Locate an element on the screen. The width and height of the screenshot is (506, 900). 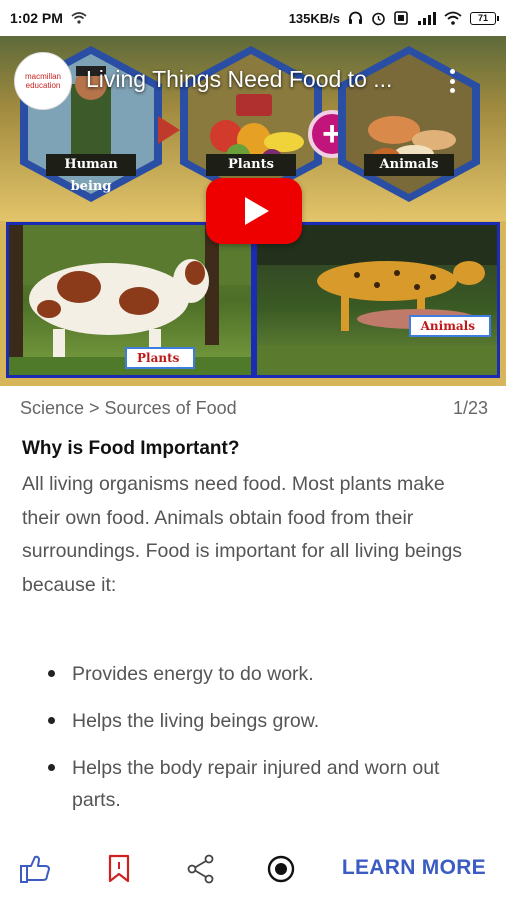
battery-level: 71 is located at coordinates (482, 18).